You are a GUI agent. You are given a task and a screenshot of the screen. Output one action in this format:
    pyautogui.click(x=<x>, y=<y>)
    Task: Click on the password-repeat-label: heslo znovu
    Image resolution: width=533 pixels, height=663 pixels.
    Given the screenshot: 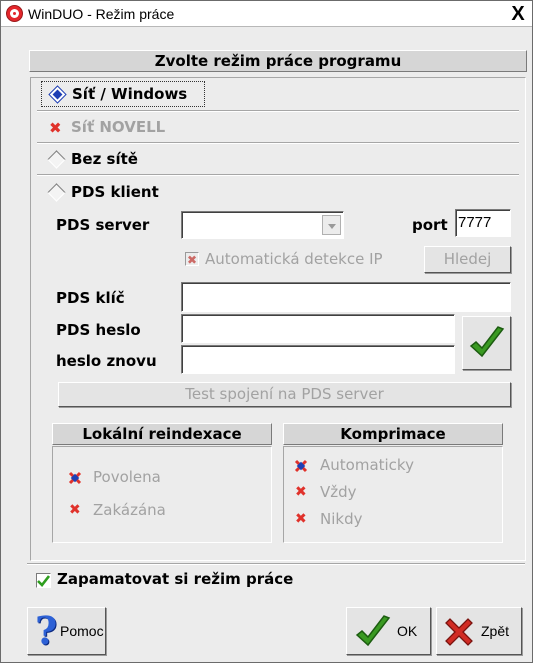 What is the action you would take?
    pyautogui.click(x=106, y=361)
    